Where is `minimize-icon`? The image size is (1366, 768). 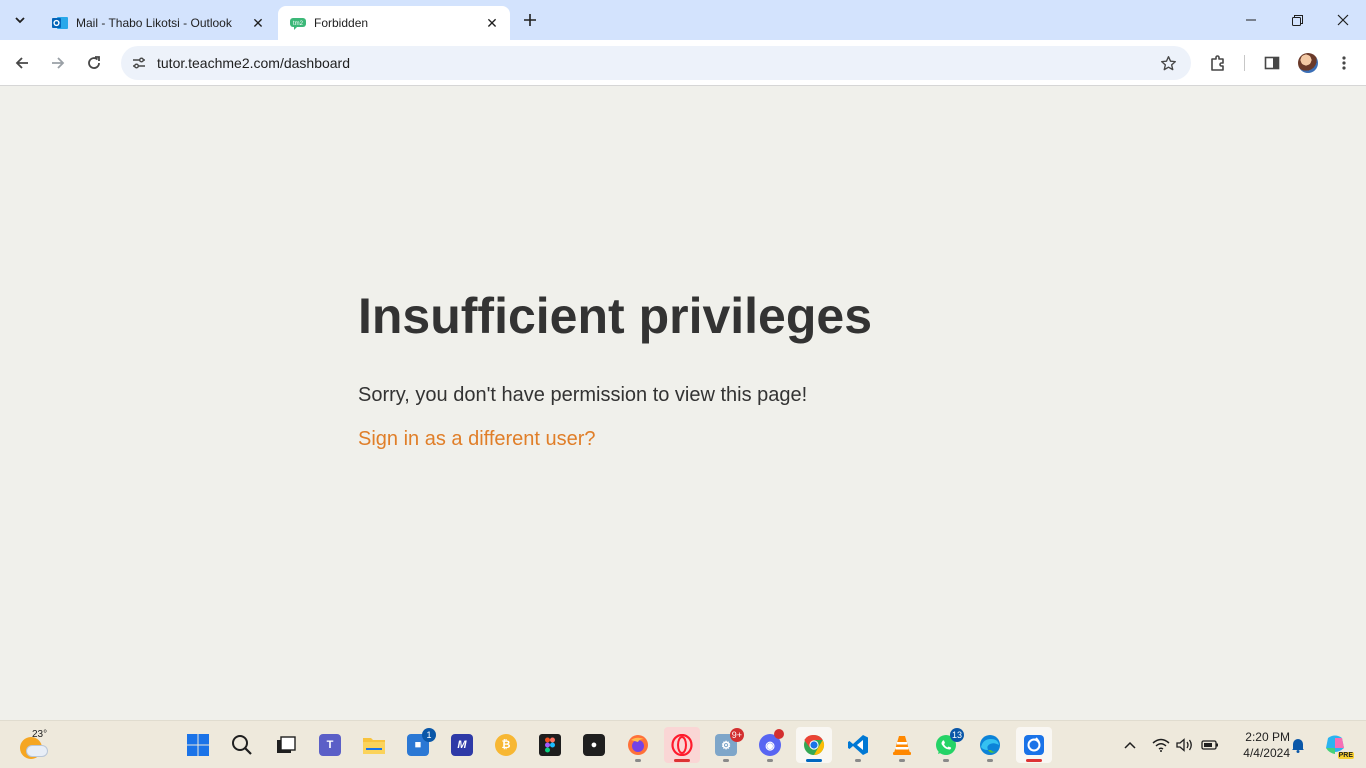 minimize-icon is located at coordinates (1251, 20).